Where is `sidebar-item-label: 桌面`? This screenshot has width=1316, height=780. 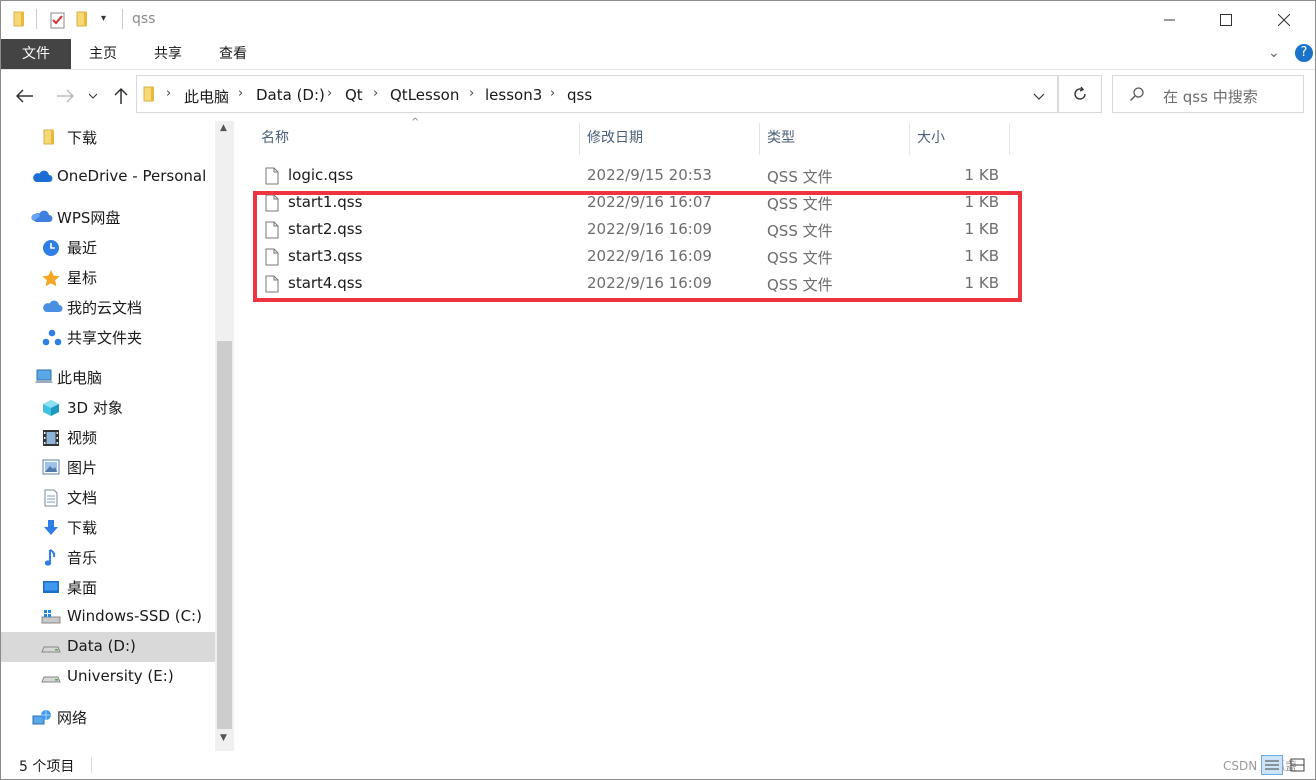
sidebar-item-label: 桌面 is located at coordinates (82, 588).